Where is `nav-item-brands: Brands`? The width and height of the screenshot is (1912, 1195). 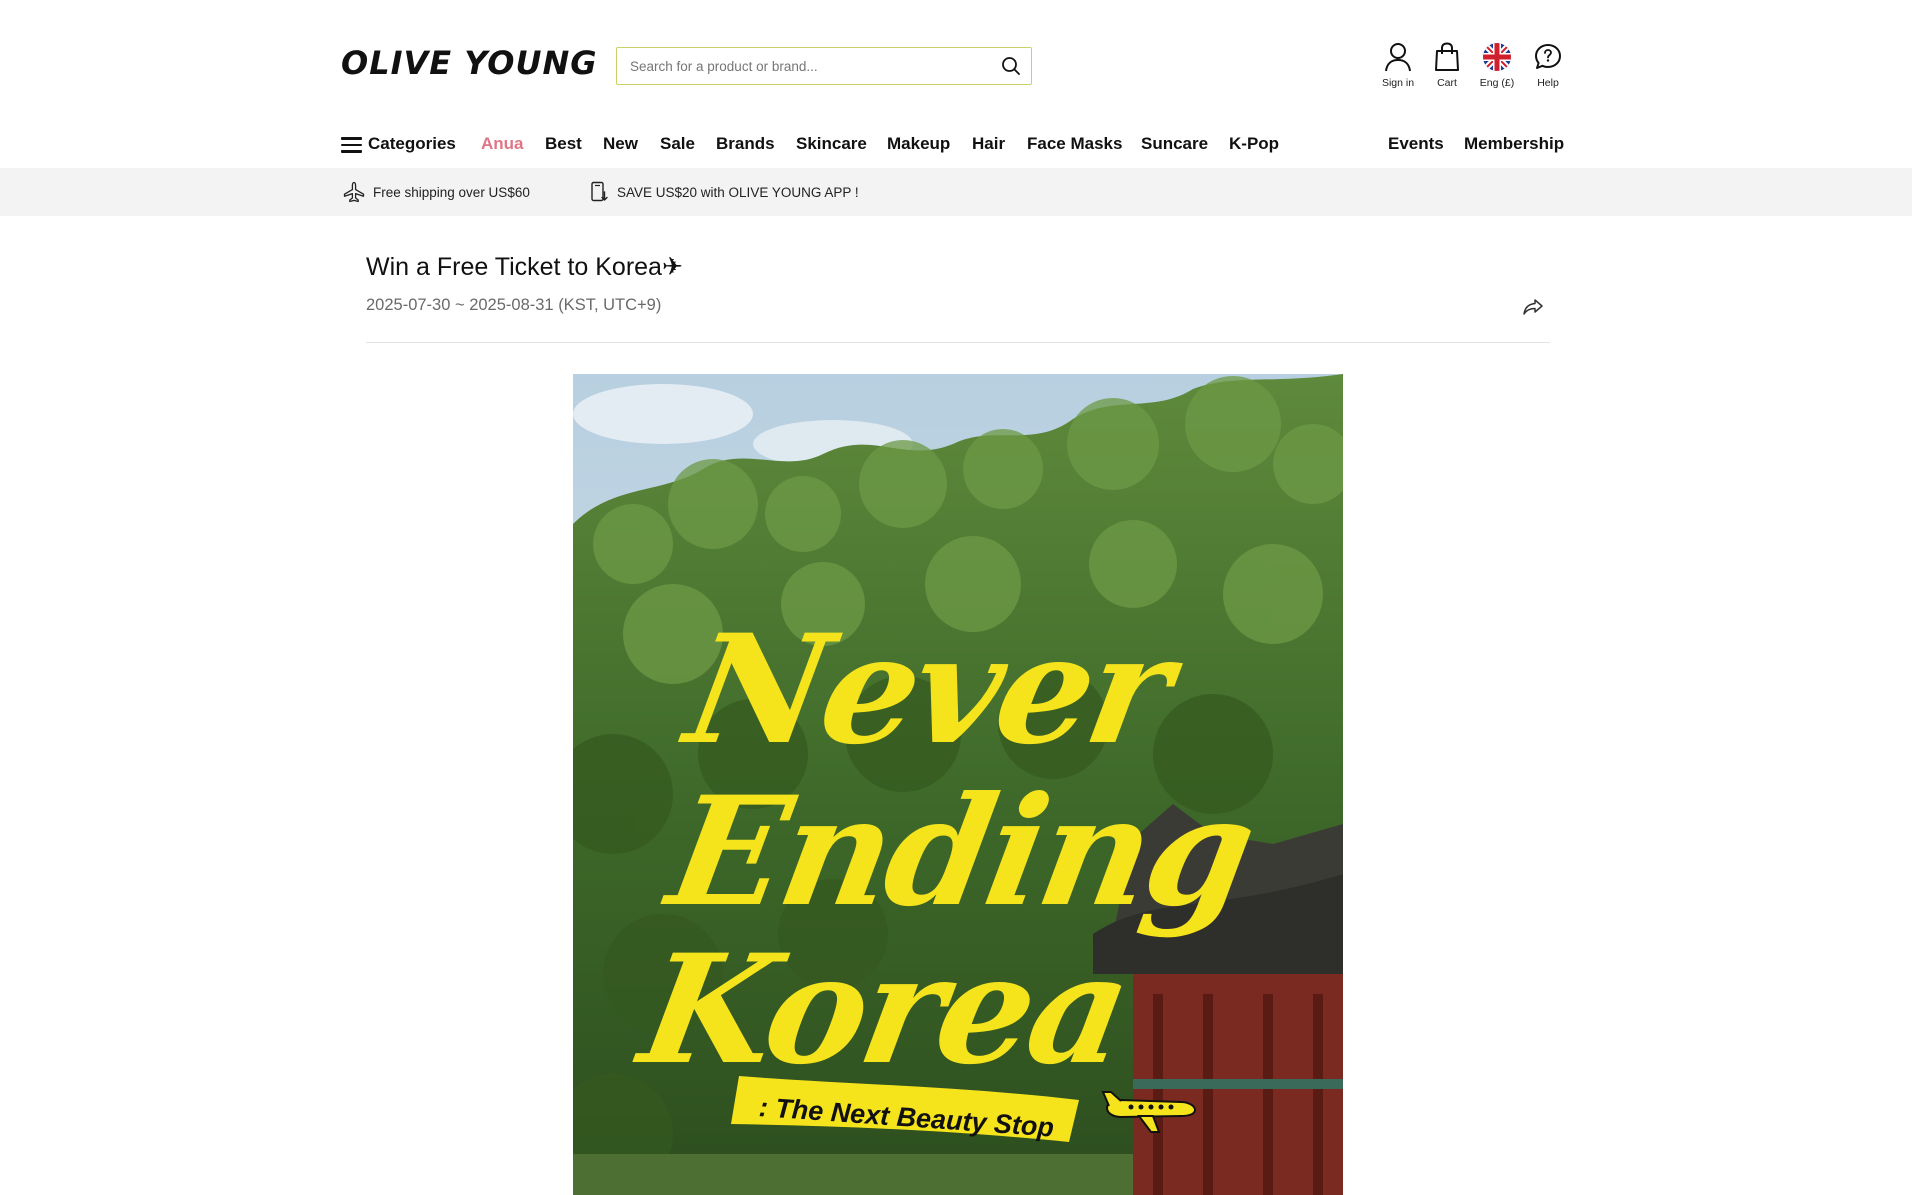
nav-item-brands: Brands is located at coordinates (745, 144).